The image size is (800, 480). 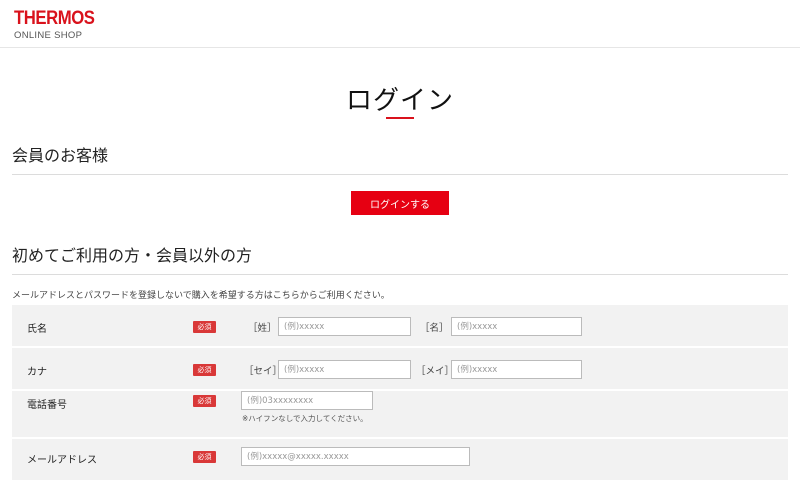 I want to click on phone-input, so click(x=307, y=400).